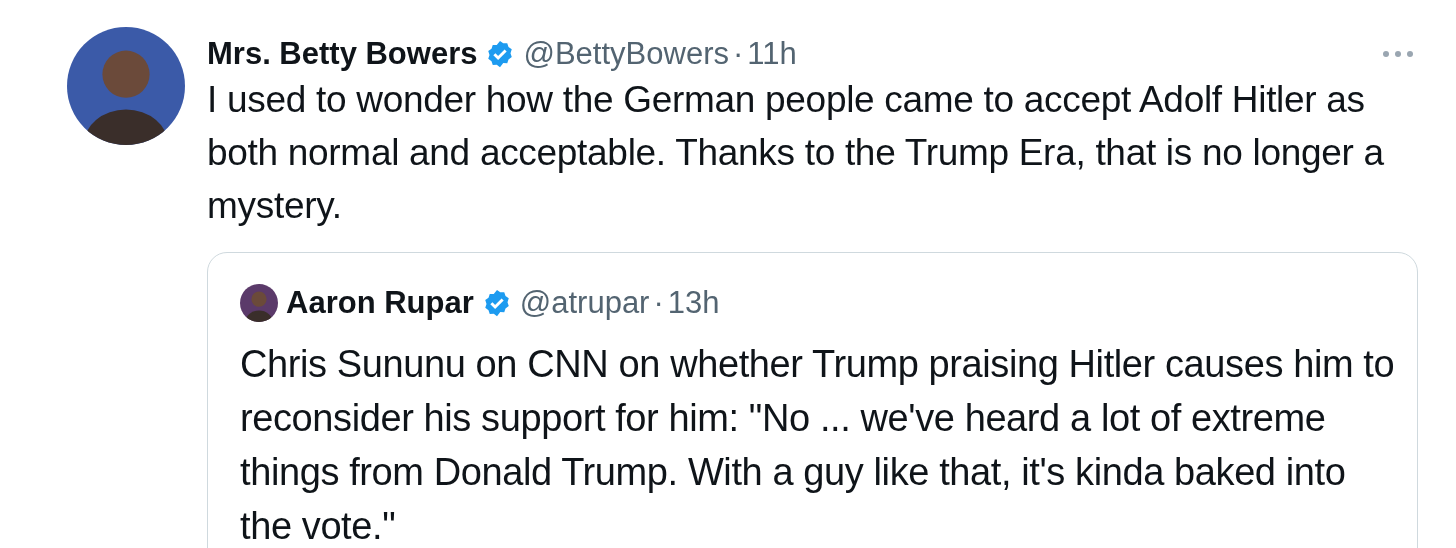 The height and width of the screenshot is (548, 1456). Describe the element at coordinates (342, 54) in the screenshot. I see `author-name: Mrs. Betty Bowers` at that location.